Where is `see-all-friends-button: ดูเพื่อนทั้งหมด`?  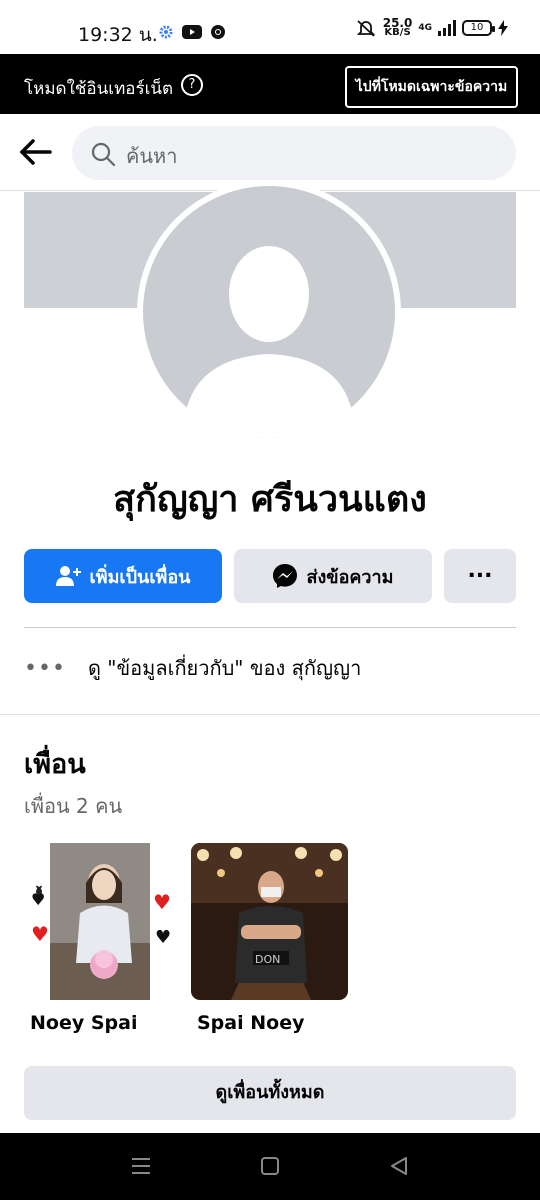
see-all-friends-button: ดูเพื่อนทั้งหมด is located at coordinates (270, 1093).